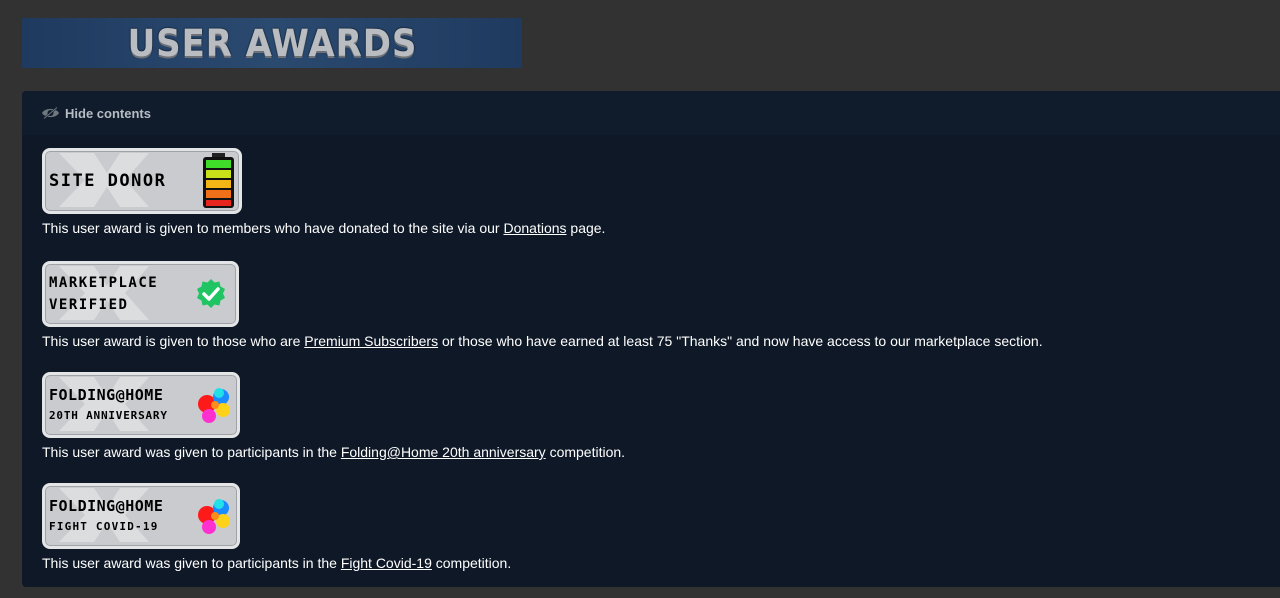  I want to click on donations-link: Donations, so click(534, 228).